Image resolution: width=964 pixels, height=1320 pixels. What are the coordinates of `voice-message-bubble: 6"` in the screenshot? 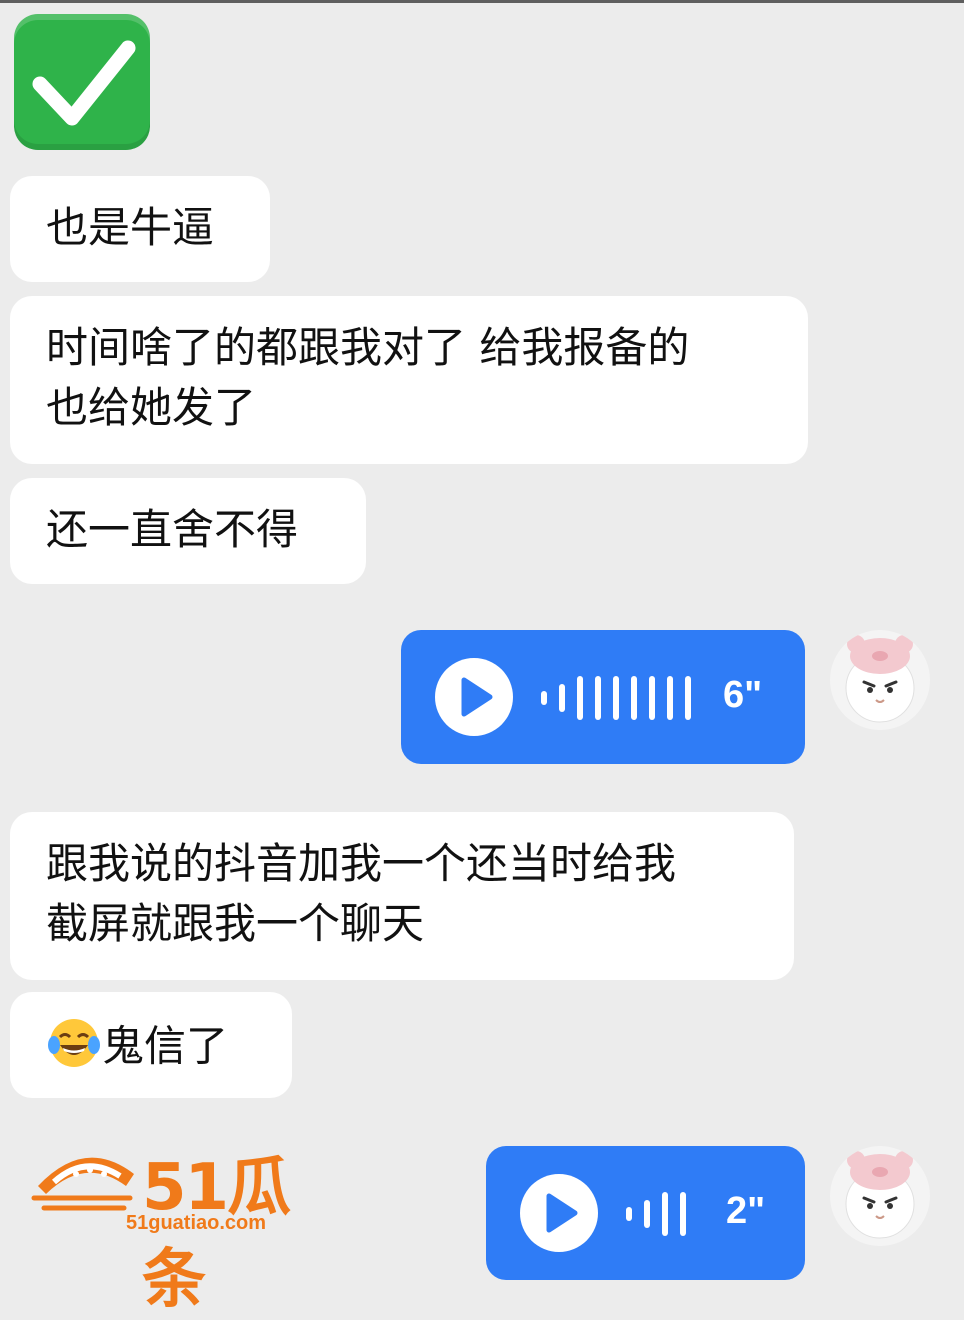 It's located at (603, 697).